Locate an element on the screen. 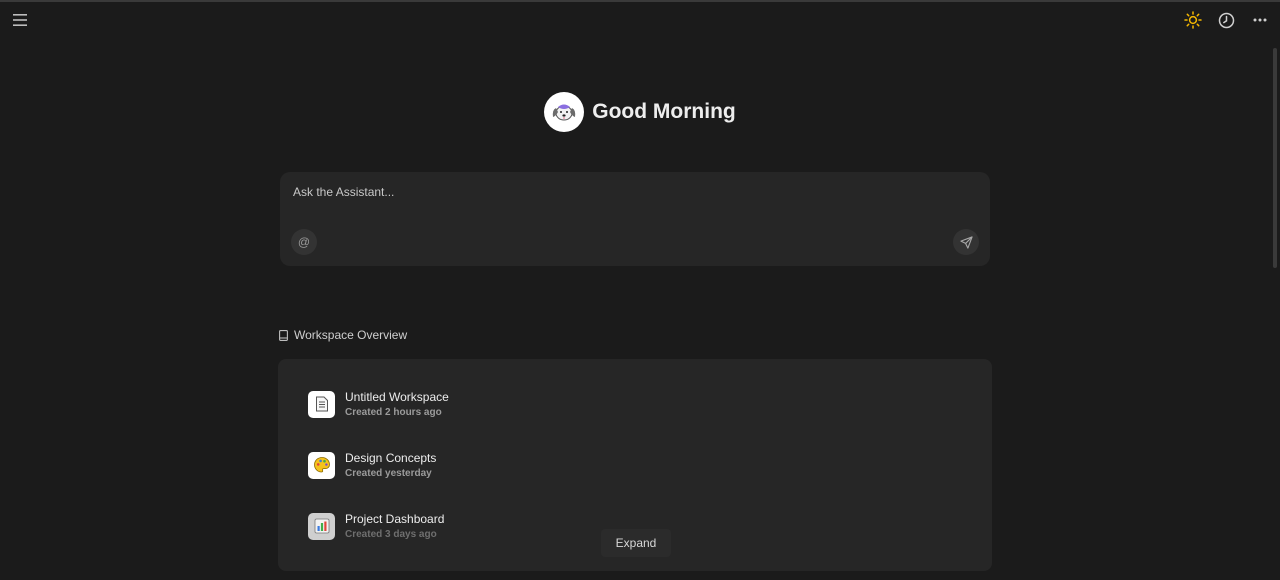 The width and height of the screenshot is (1280, 580). workspace-item-subtitle: Created 2 hours ago is located at coordinates (393, 412).